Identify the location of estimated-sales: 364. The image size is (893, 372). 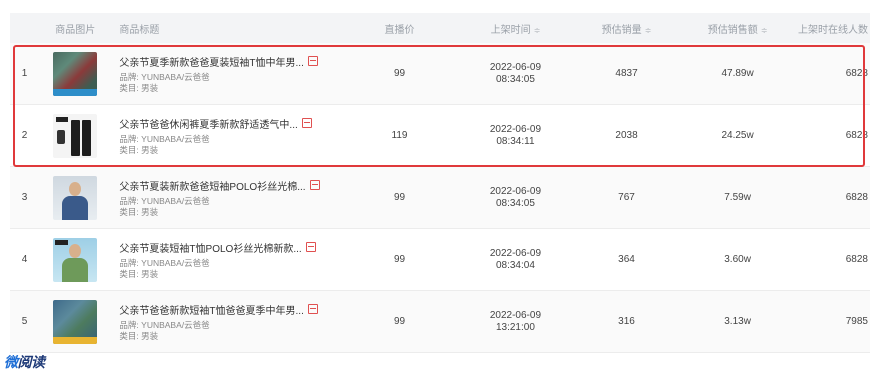
(626, 259).